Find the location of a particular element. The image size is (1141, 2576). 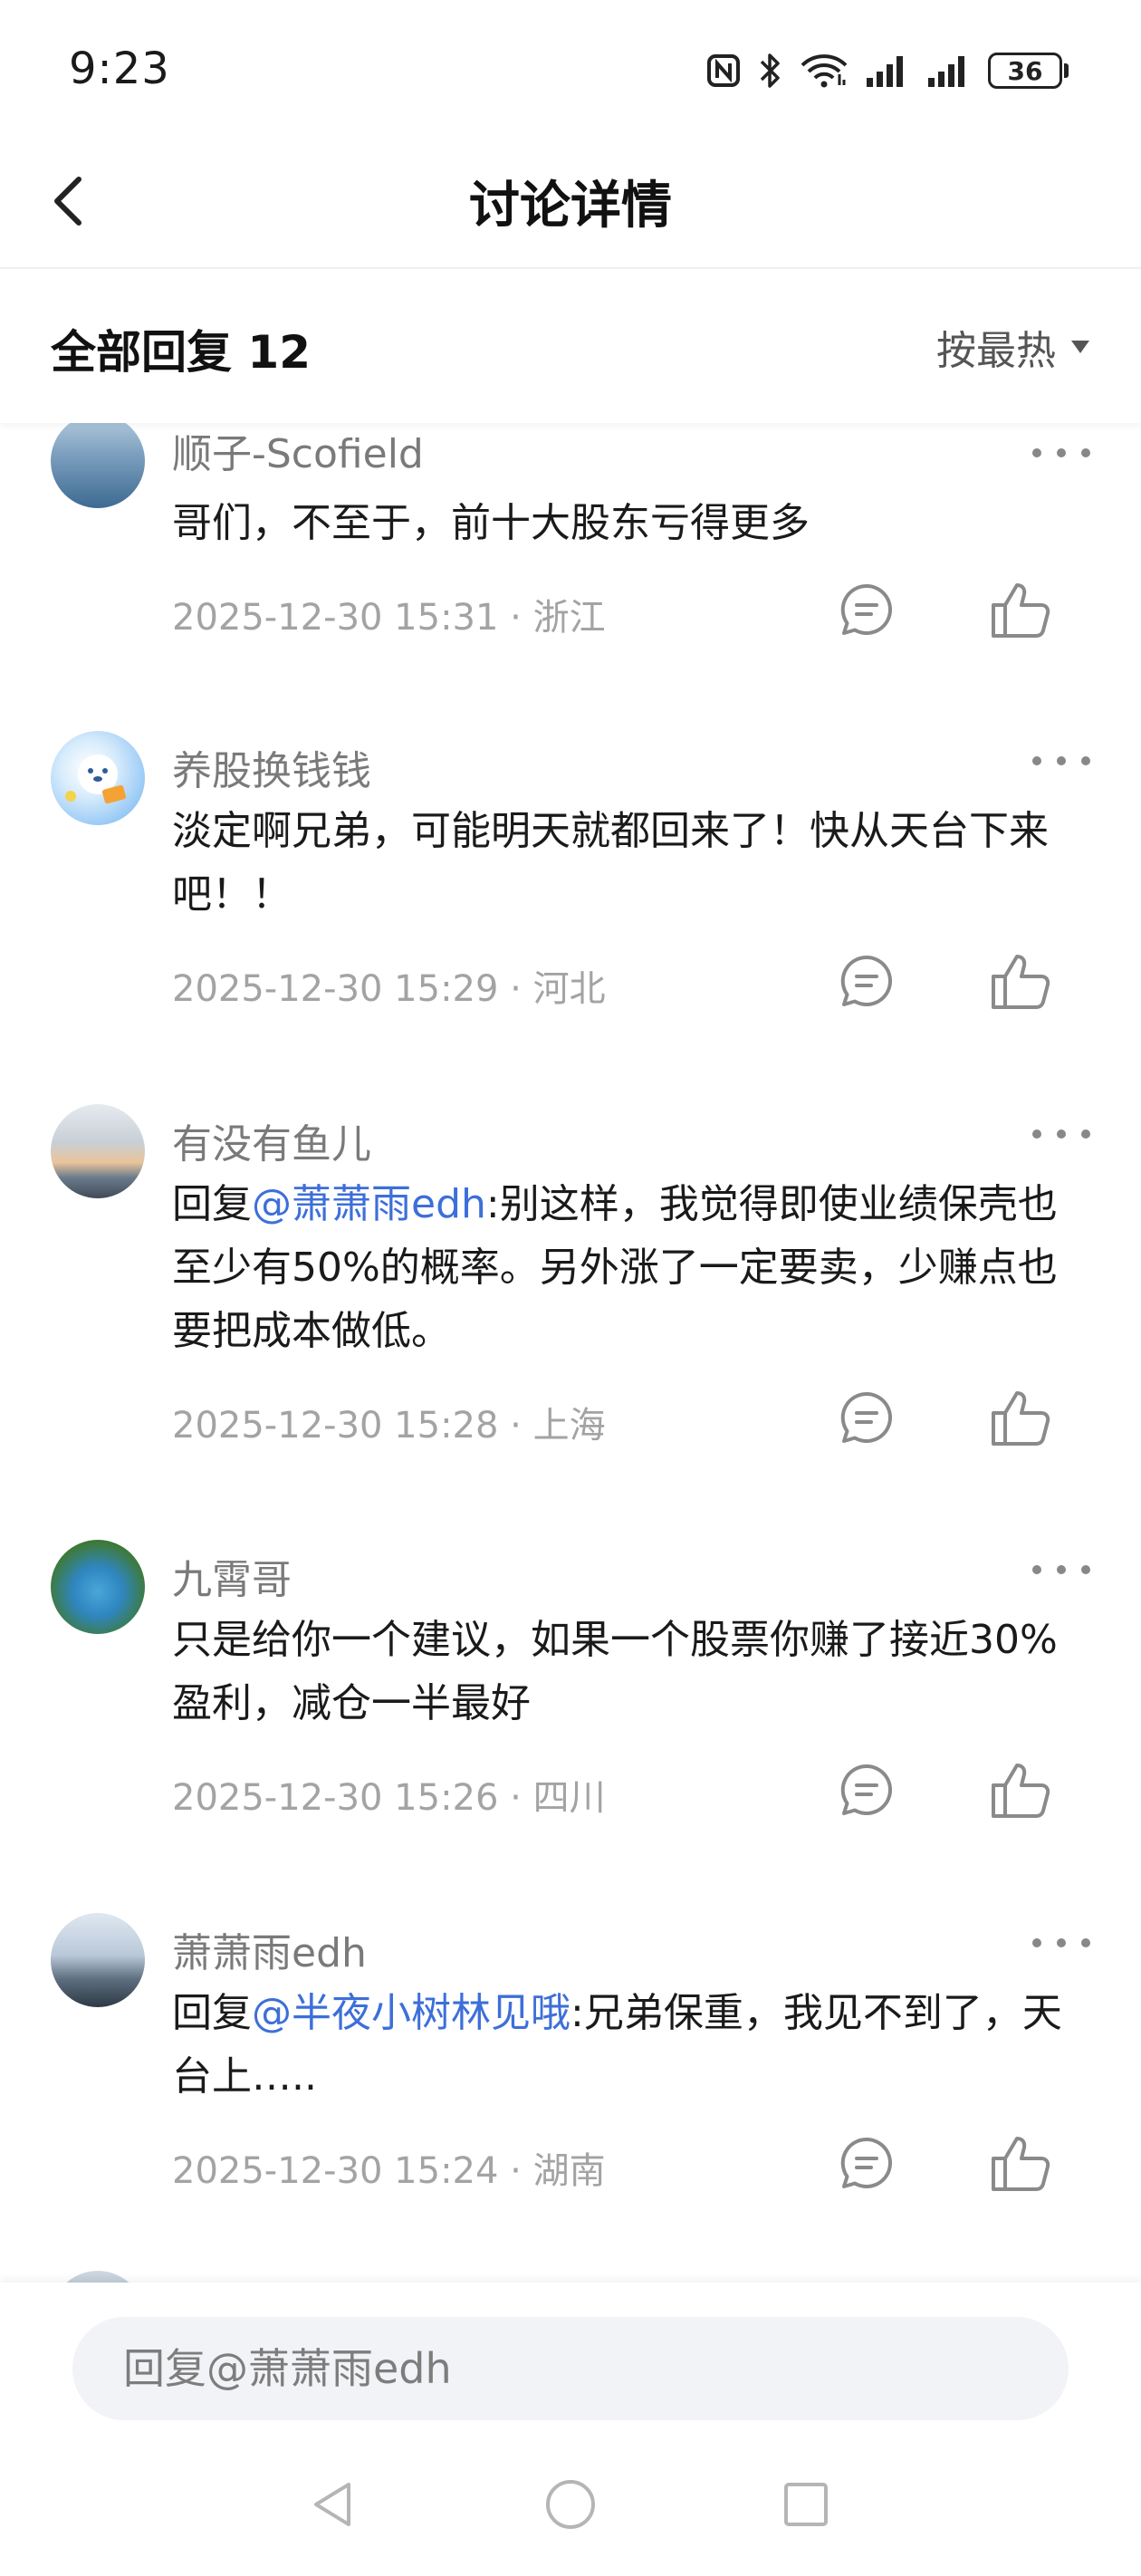

home-circle-icon is located at coordinates (570, 2504).